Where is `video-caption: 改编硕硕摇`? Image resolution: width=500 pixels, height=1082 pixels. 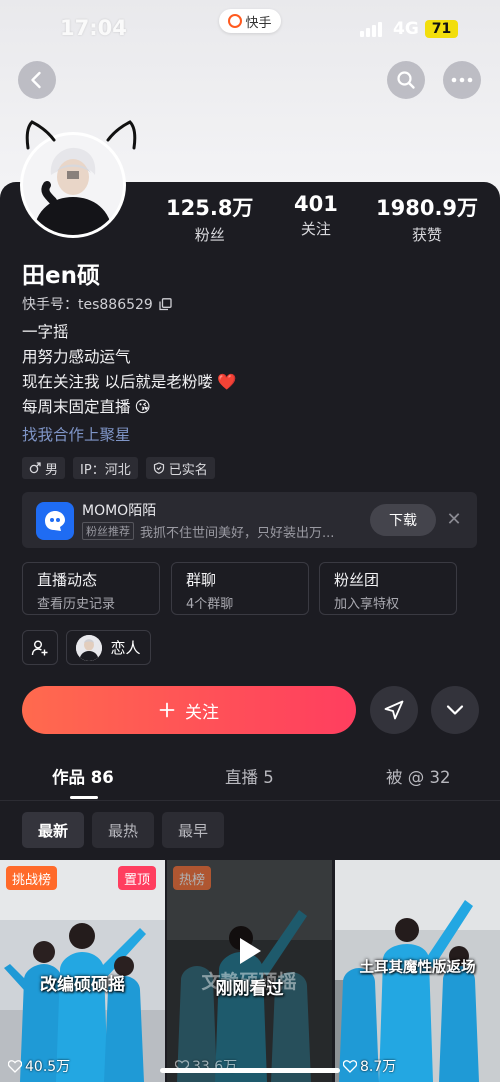 video-caption: 改编硕硕摇 is located at coordinates (82, 985).